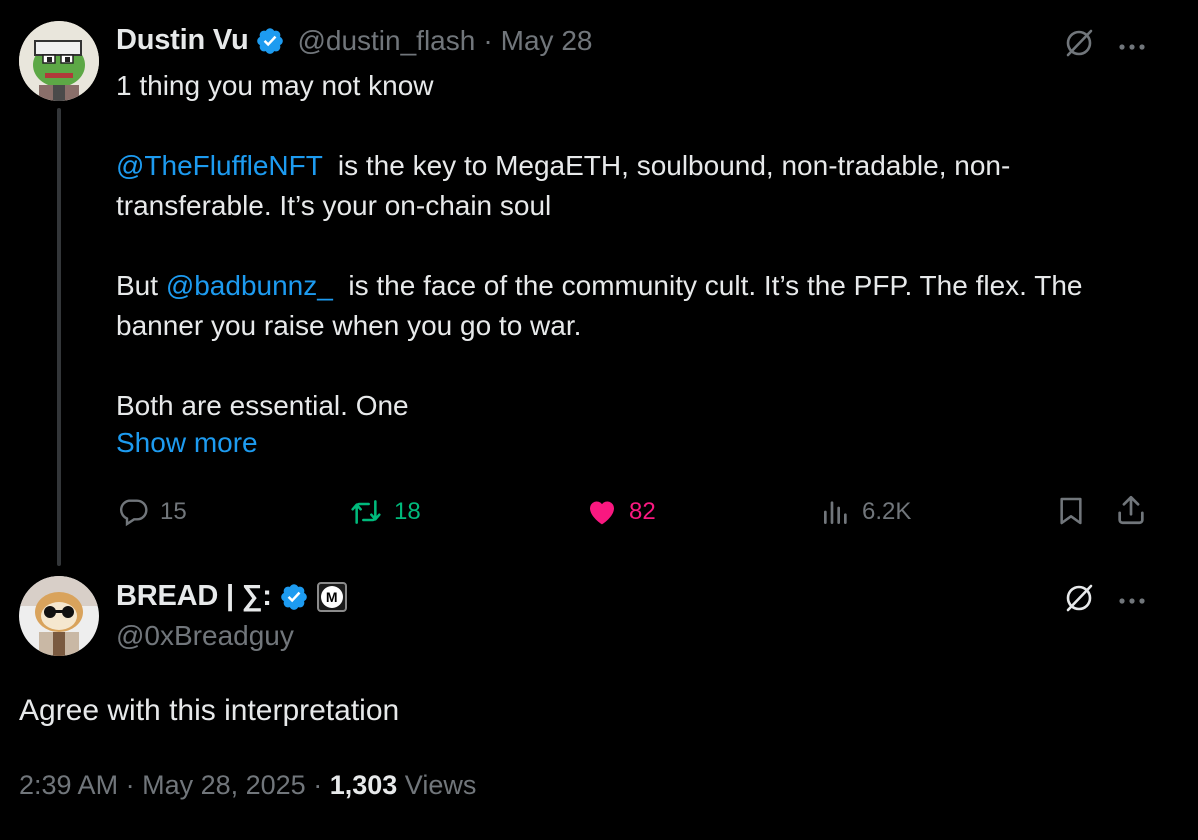  Describe the element at coordinates (363, 785) in the screenshot. I see `reply-views-count: 1,303` at that location.